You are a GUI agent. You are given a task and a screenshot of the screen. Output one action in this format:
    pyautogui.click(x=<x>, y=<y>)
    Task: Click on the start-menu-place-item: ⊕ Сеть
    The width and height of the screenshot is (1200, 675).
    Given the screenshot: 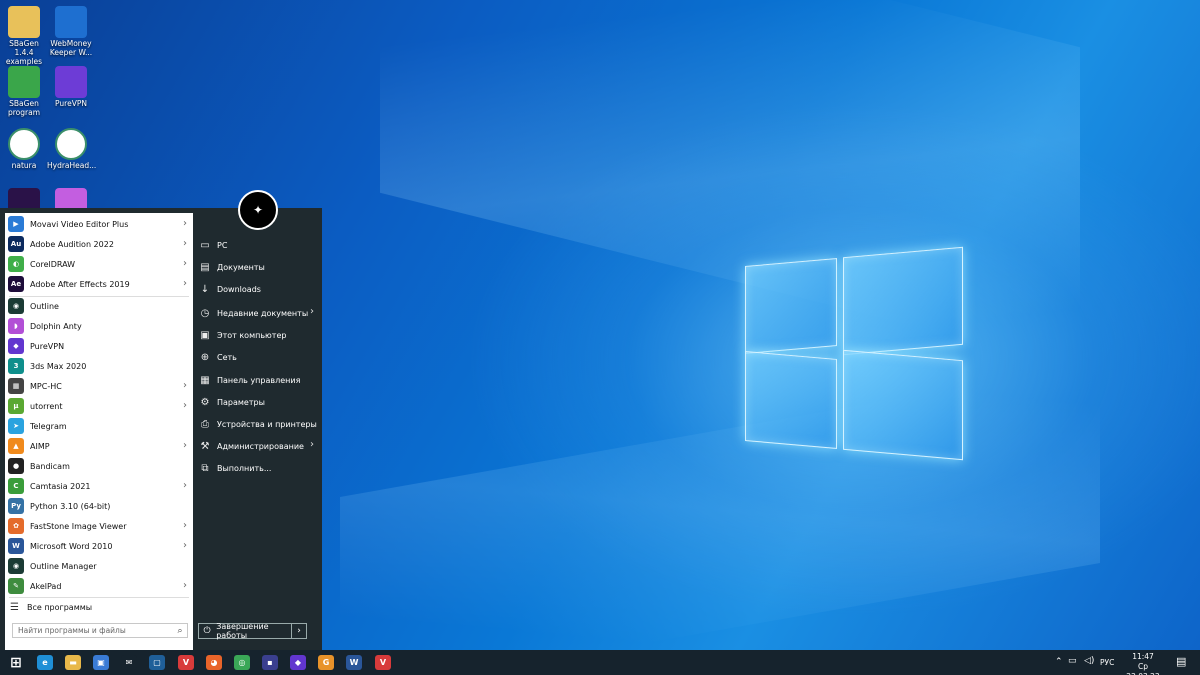 What is the action you would take?
    pyautogui.click(x=259, y=357)
    